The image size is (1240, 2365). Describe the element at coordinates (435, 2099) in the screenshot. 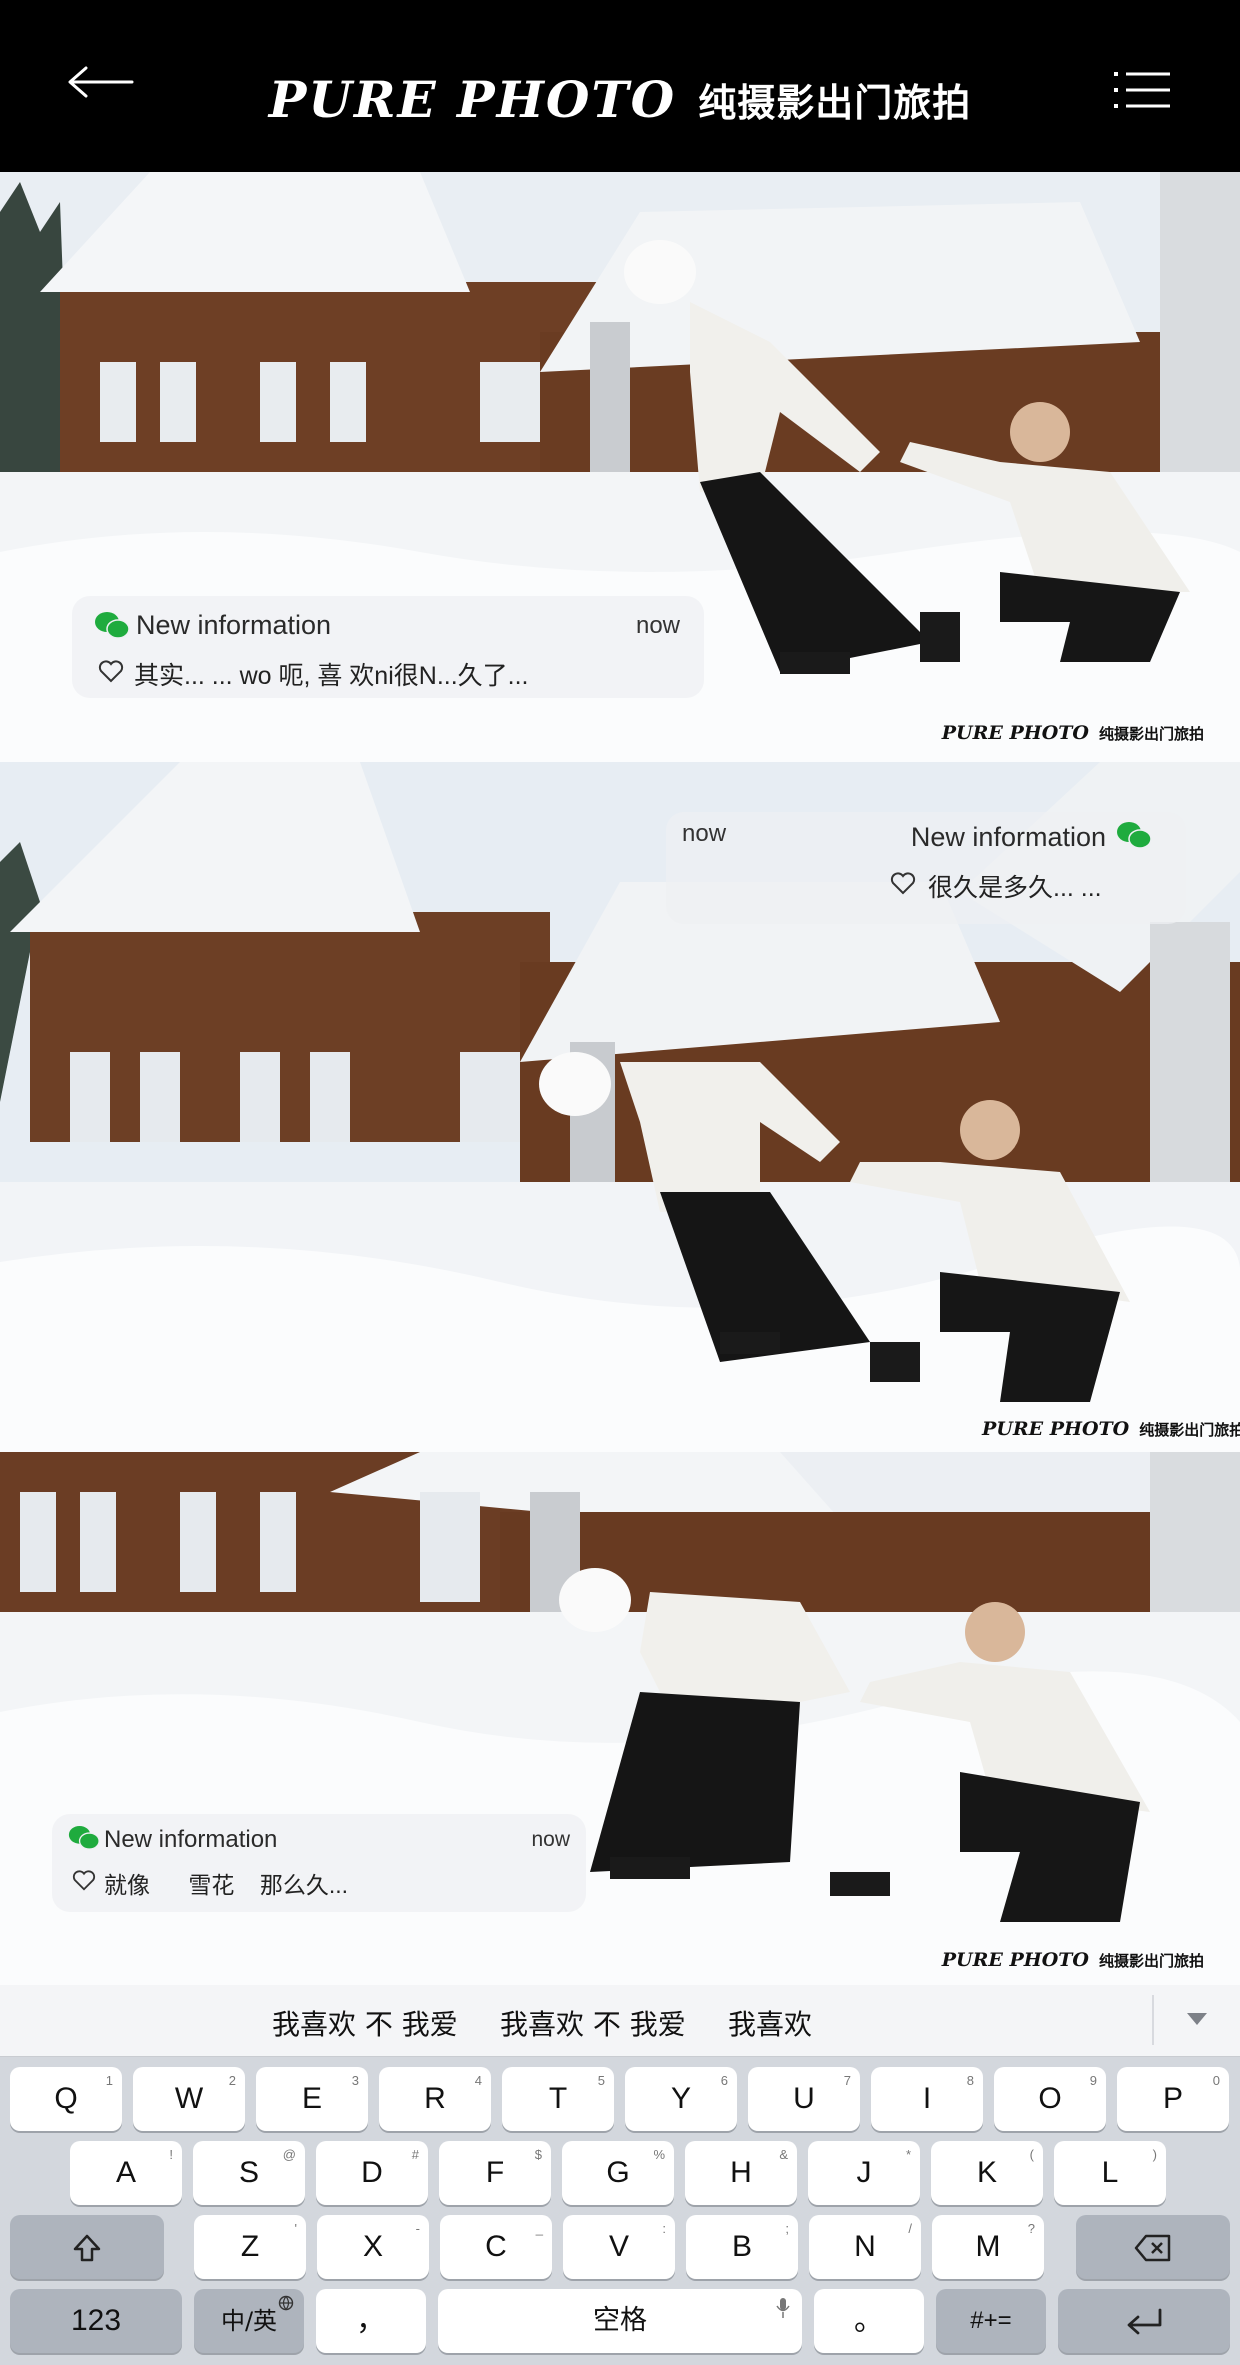

I see `key-r: R4` at that location.